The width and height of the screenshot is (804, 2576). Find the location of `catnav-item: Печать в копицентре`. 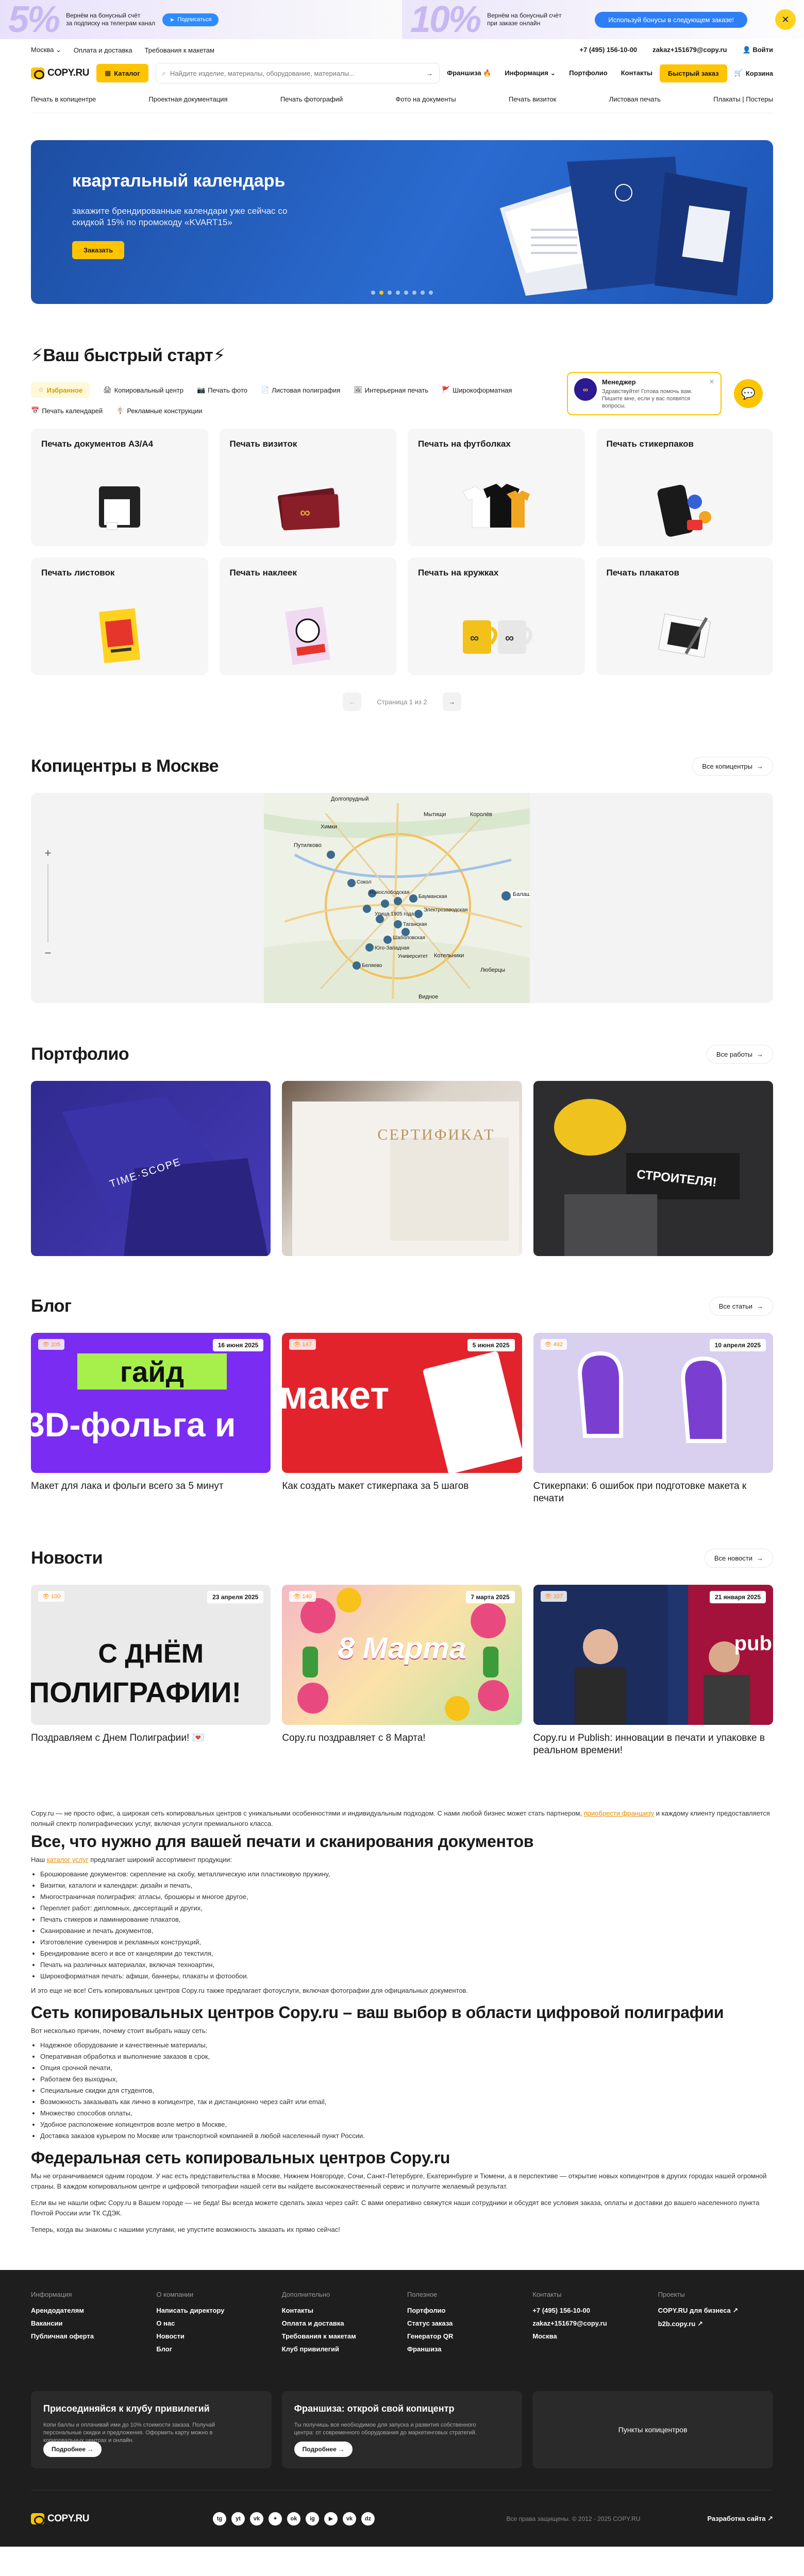

catnav-item: Печать в копицентре is located at coordinates (63, 99).